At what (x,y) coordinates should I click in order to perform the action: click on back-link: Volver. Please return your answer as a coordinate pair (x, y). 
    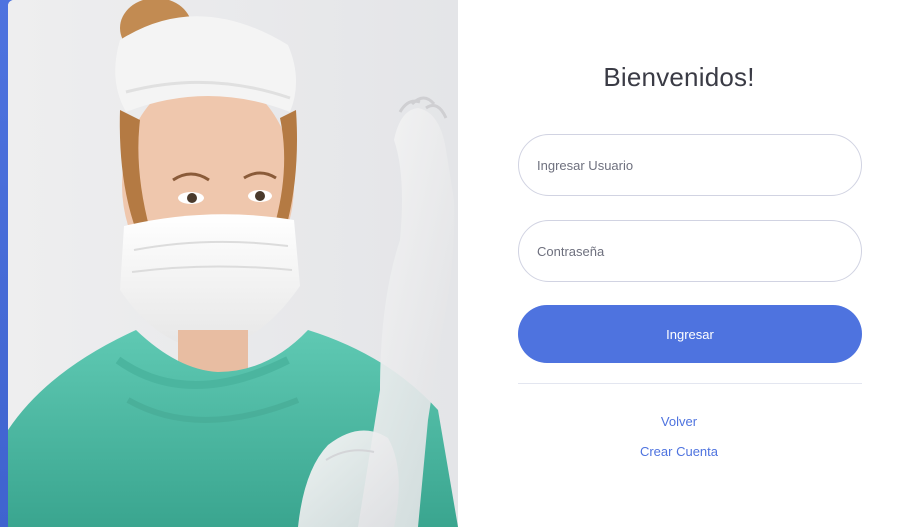
    Looking at the image, I should click on (679, 421).